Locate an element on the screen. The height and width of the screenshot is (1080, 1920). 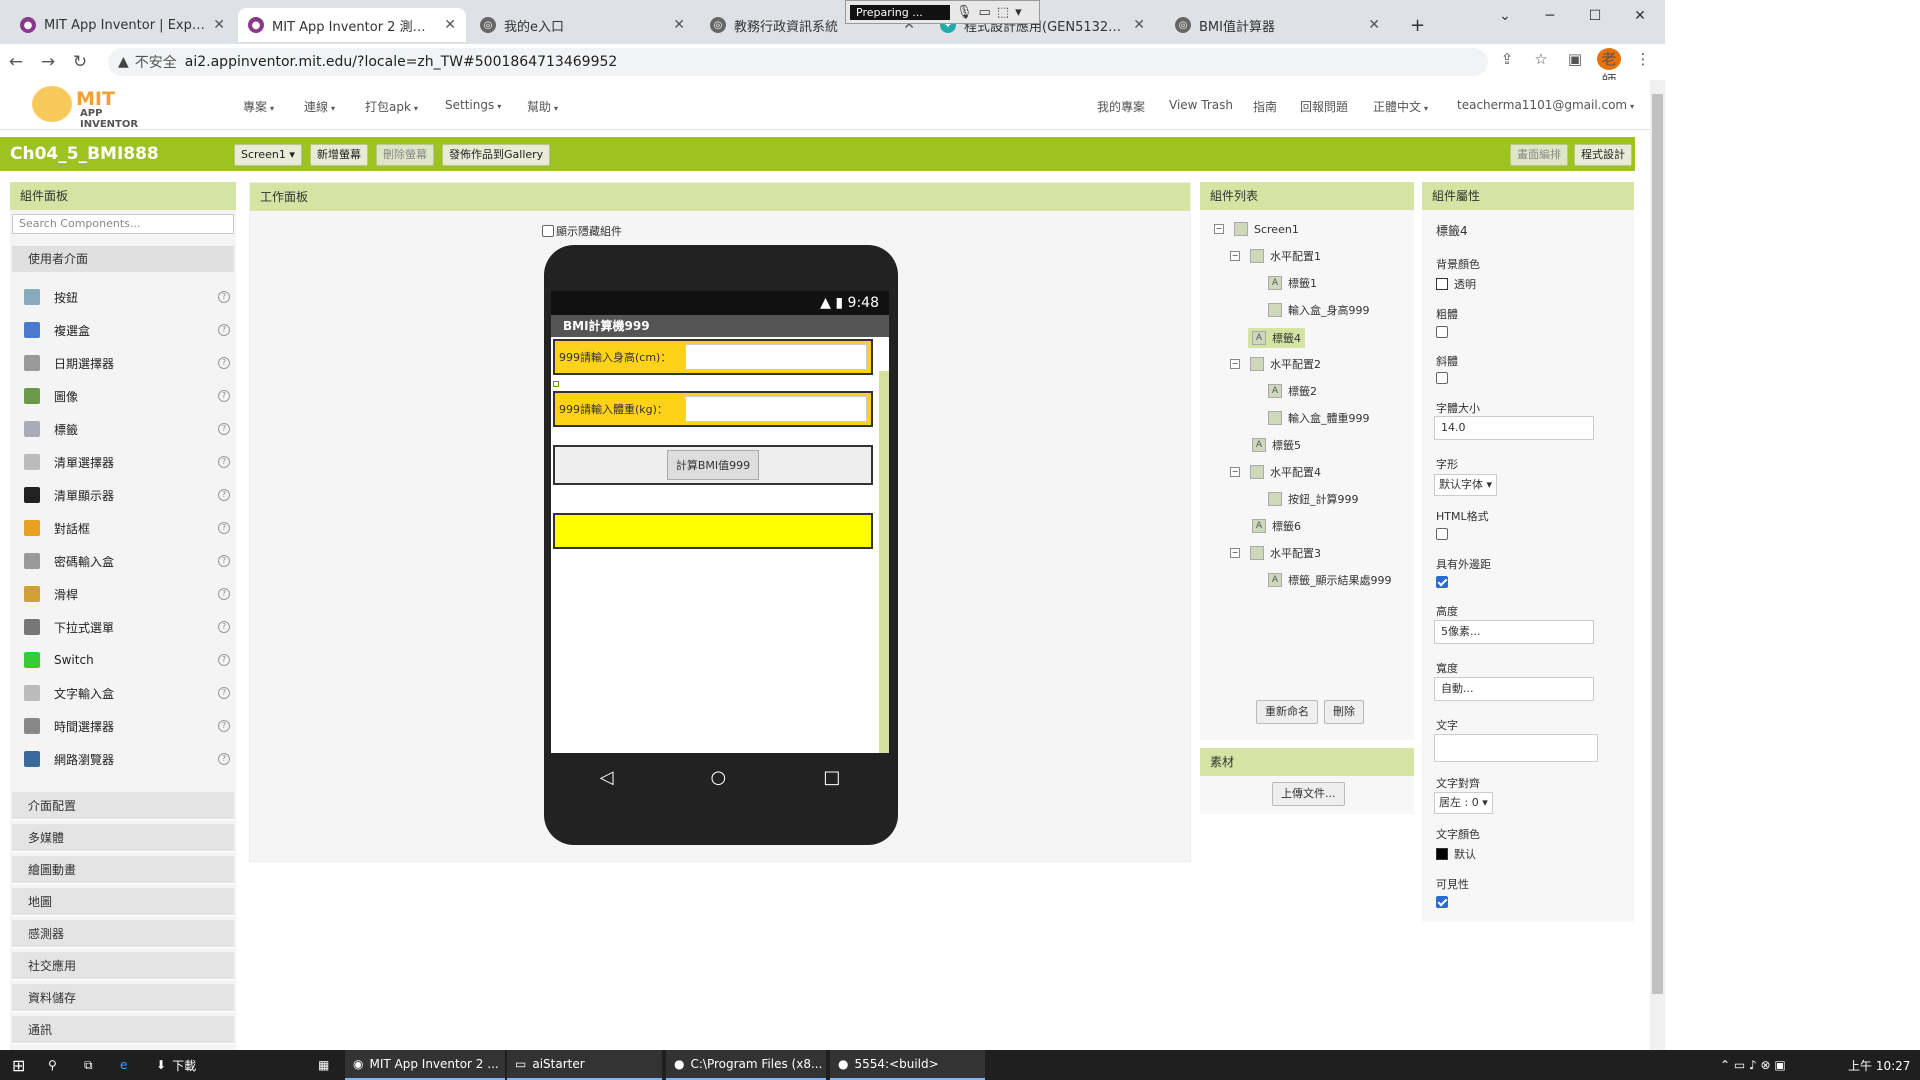
more-menu-icon: ⋮ is located at coordinates (1643, 59).